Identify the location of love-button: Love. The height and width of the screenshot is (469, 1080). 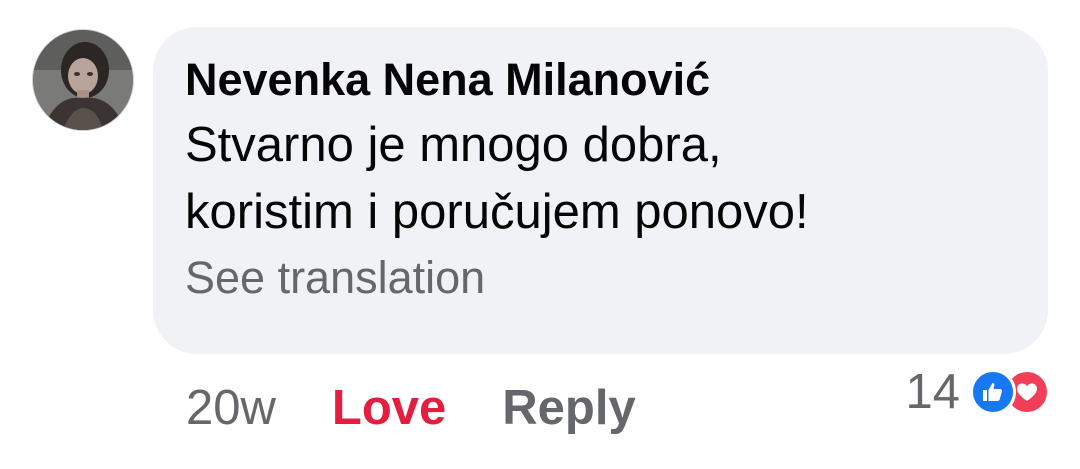
(389, 408).